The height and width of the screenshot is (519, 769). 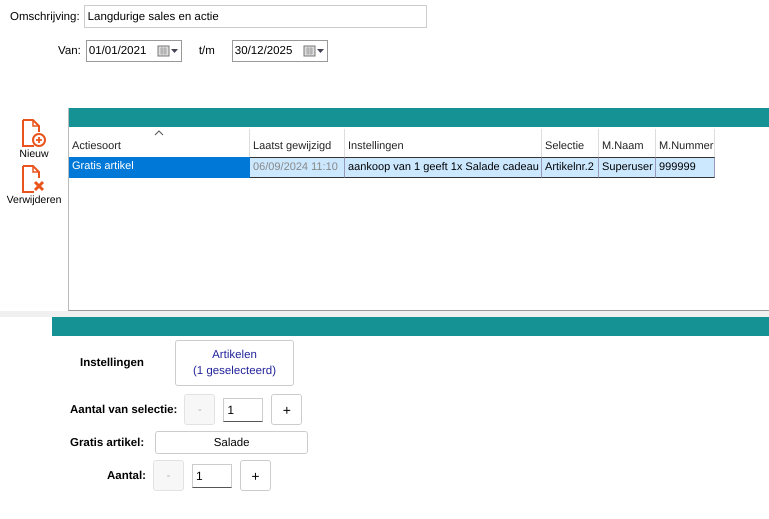 What do you see at coordinates (231, 442) in the screenshot?
I see `article-picker-button: Salade` at bounding box center [231, 442].